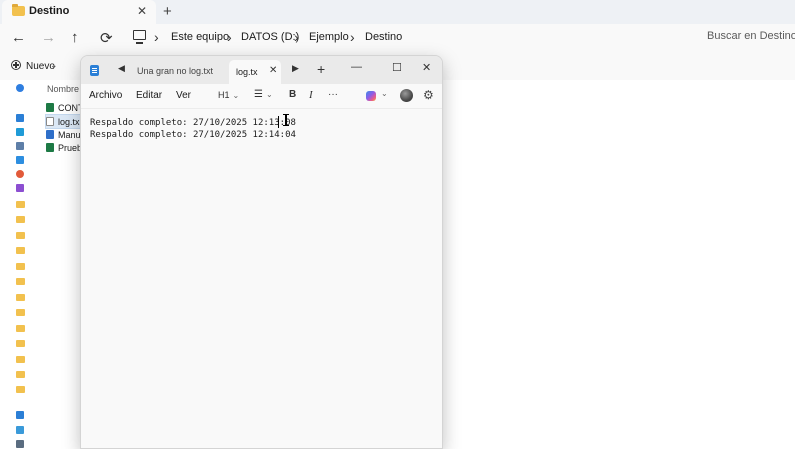  I want to click on tab-scroll-right-icon: ▶, so click(295, 68).